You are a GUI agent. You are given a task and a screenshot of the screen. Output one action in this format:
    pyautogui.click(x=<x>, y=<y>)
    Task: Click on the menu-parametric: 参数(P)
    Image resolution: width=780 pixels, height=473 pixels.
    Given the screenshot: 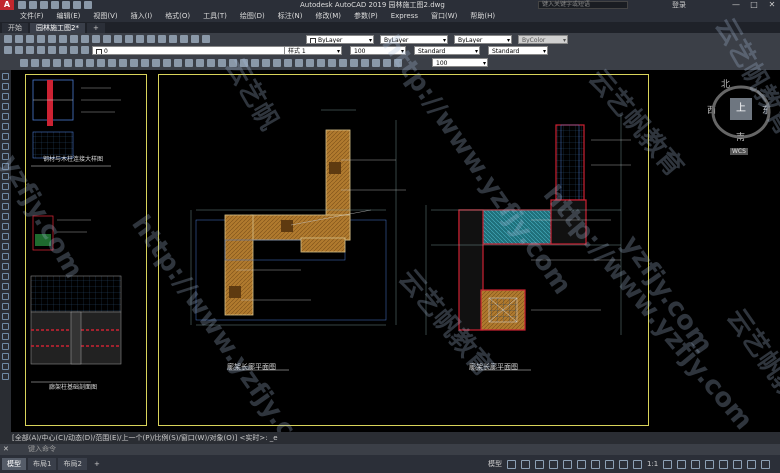 What is the action you would take?
    pyautogui.click(x=366, y=16)
    